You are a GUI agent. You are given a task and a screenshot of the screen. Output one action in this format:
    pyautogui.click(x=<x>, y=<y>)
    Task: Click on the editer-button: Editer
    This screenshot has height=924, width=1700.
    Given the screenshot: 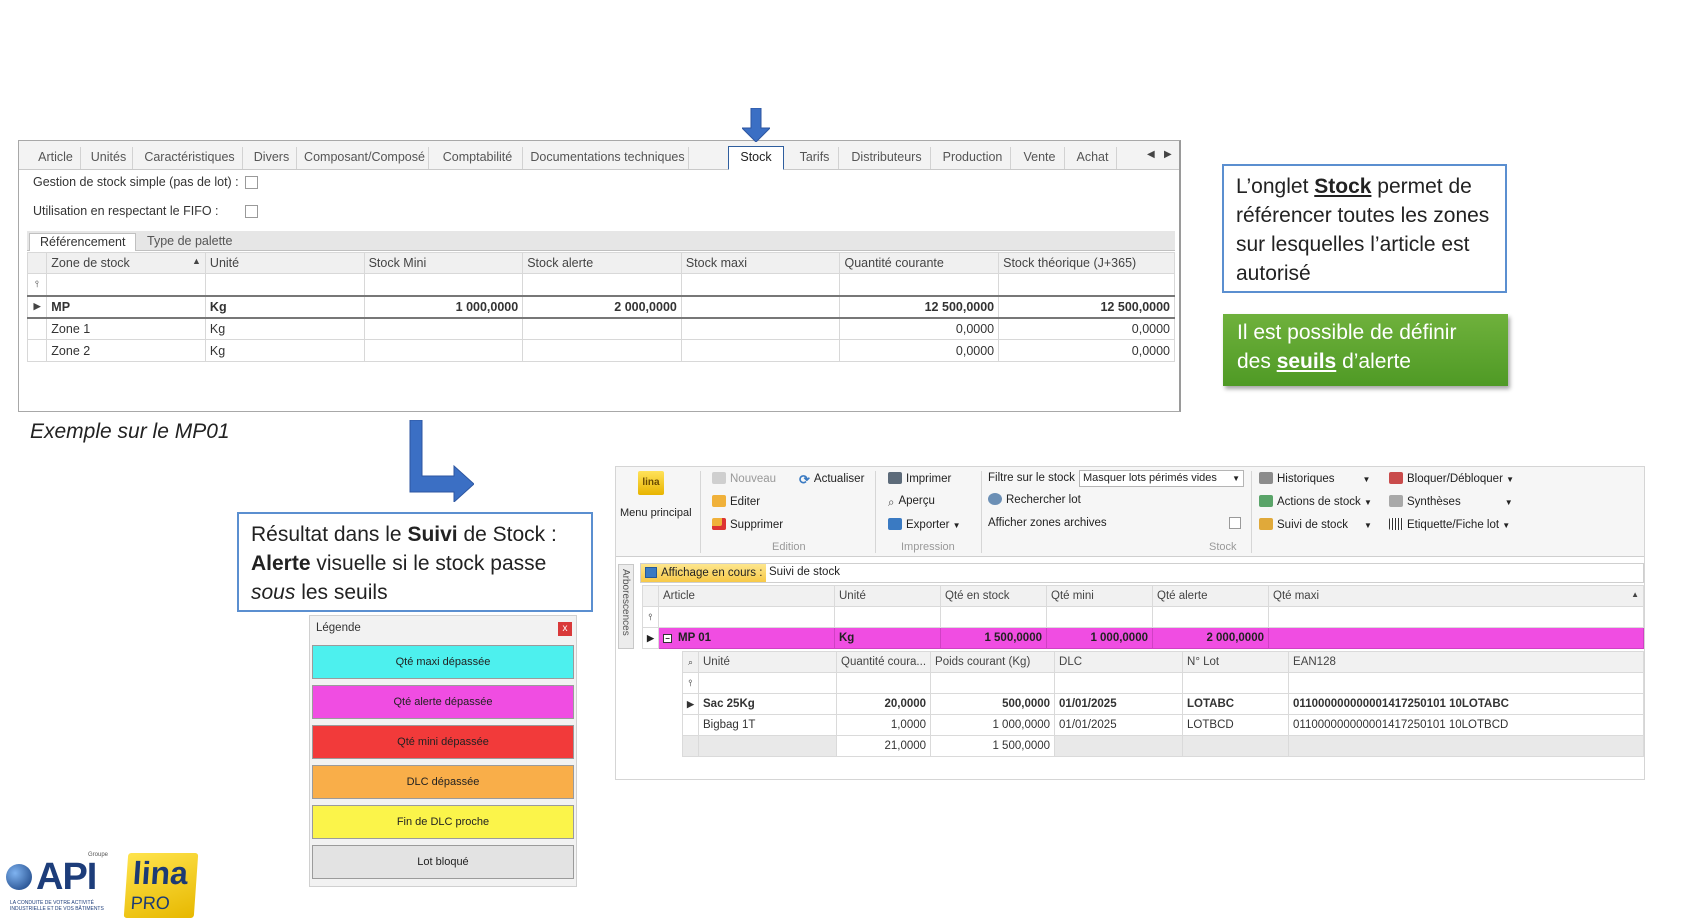 What is the action you would take?
    pyautogui.click(x=736, y=501)
    